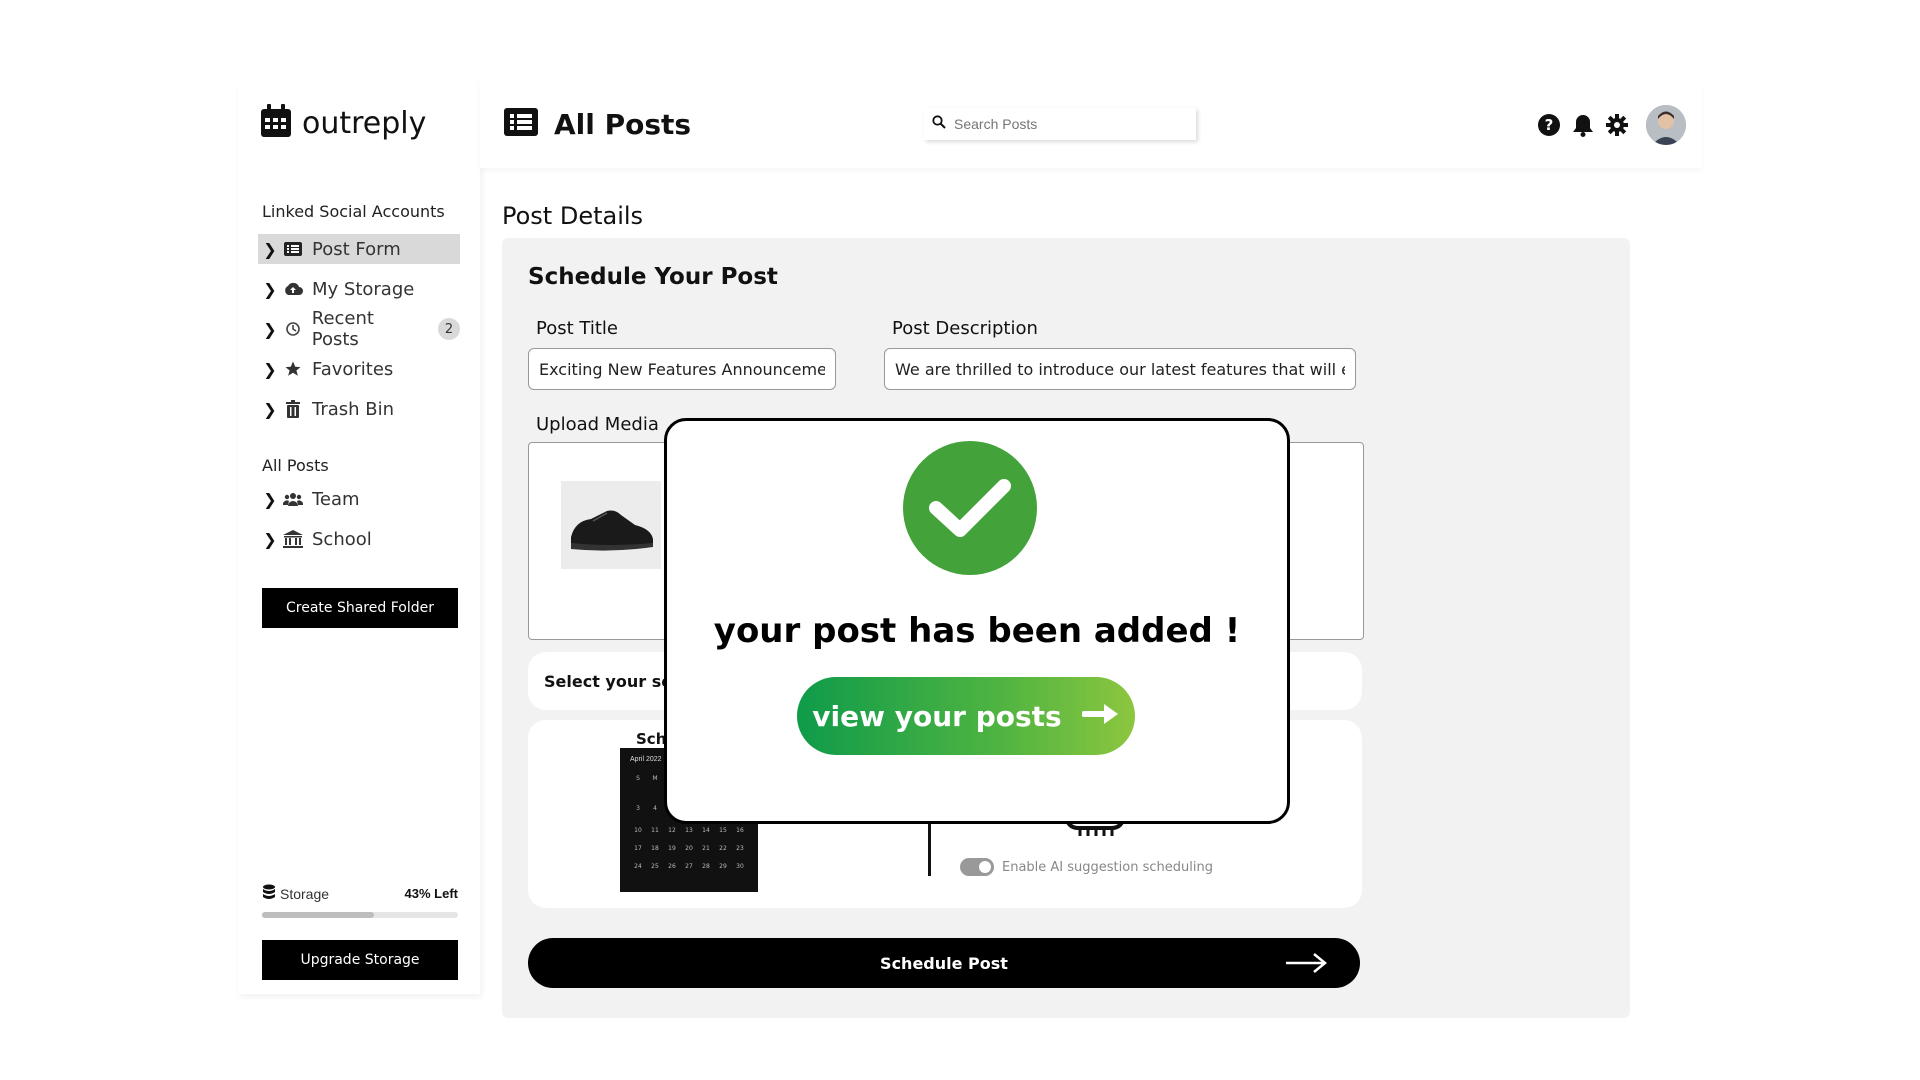  I want to click on sidebar-item-favorites: ❯ Favorites, so click(359, 369).